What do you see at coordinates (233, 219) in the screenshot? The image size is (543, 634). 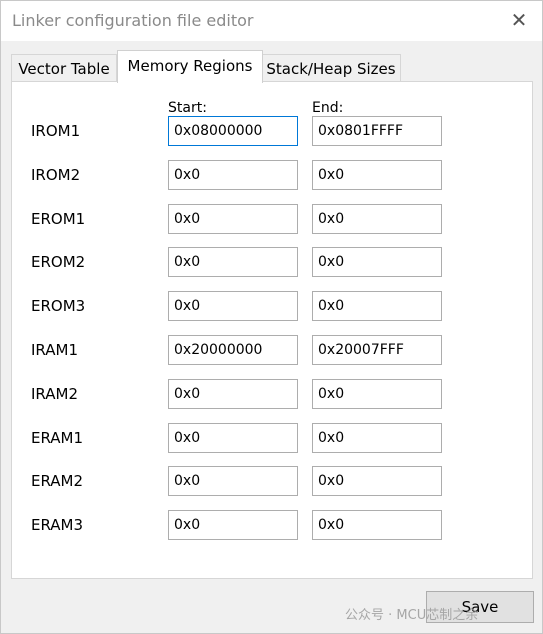 I see `region-start-input-erom1: 0x0` at bounding box center [233, 219].